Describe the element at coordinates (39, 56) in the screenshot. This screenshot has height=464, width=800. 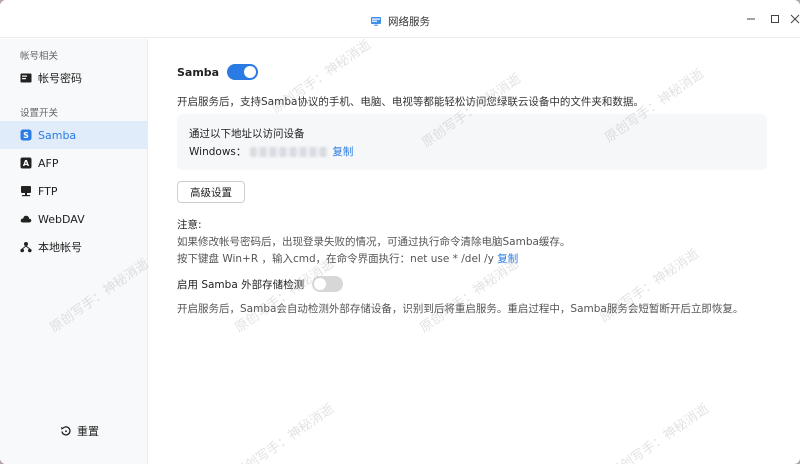
I see `group-label-account: 帐号相关` at that location.